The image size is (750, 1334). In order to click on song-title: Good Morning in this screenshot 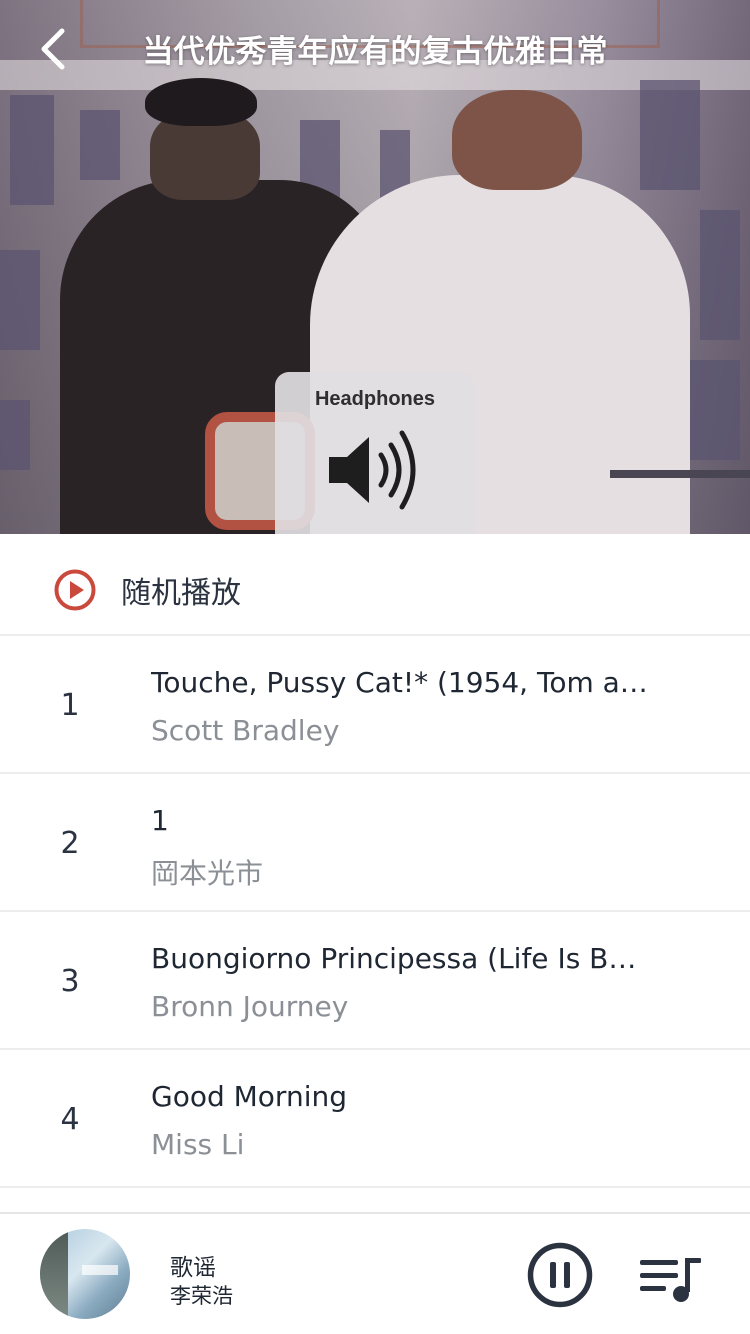, I will do `click(249, 1096)`.